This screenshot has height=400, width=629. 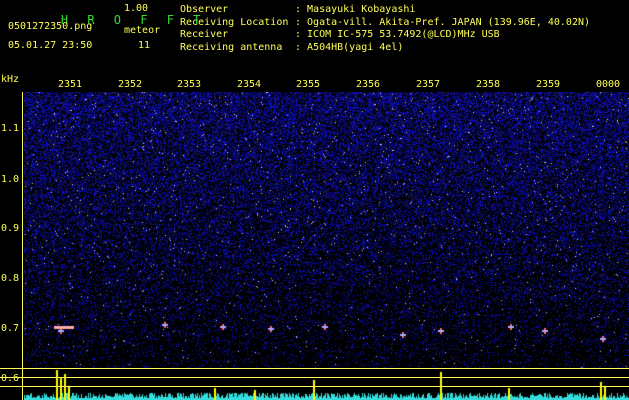 What do you see at coordinates (50, 45) in the screenshot?
I see `datetime: 05.01.27 23:50` at bounding box center [50, 45].